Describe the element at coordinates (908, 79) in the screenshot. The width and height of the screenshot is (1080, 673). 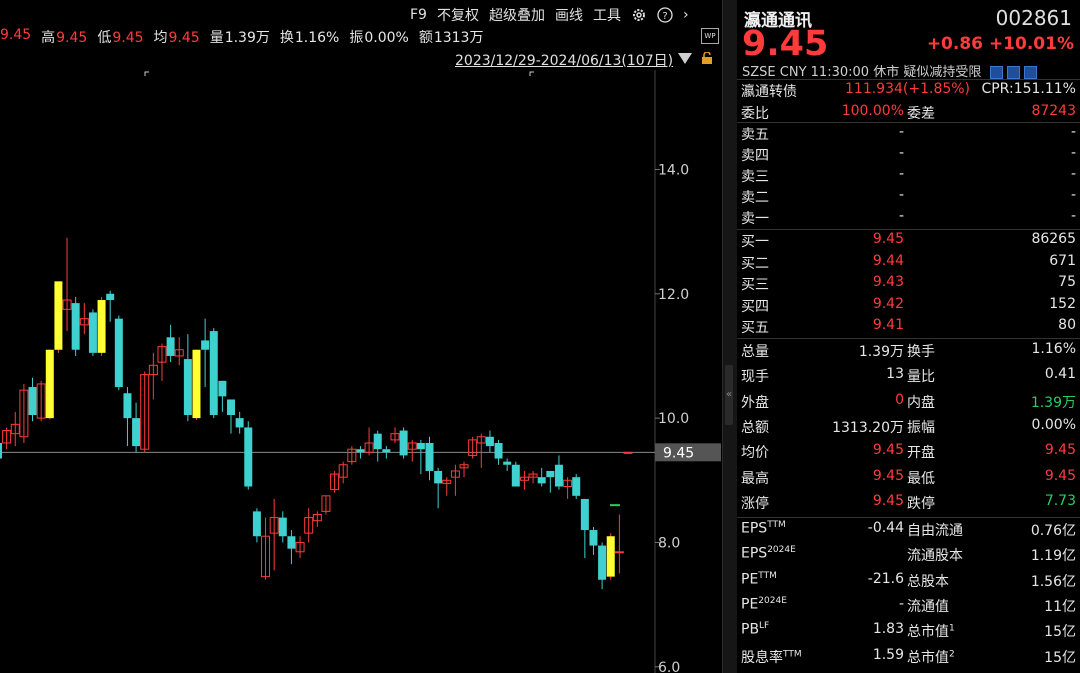
I see `divider` at that location.